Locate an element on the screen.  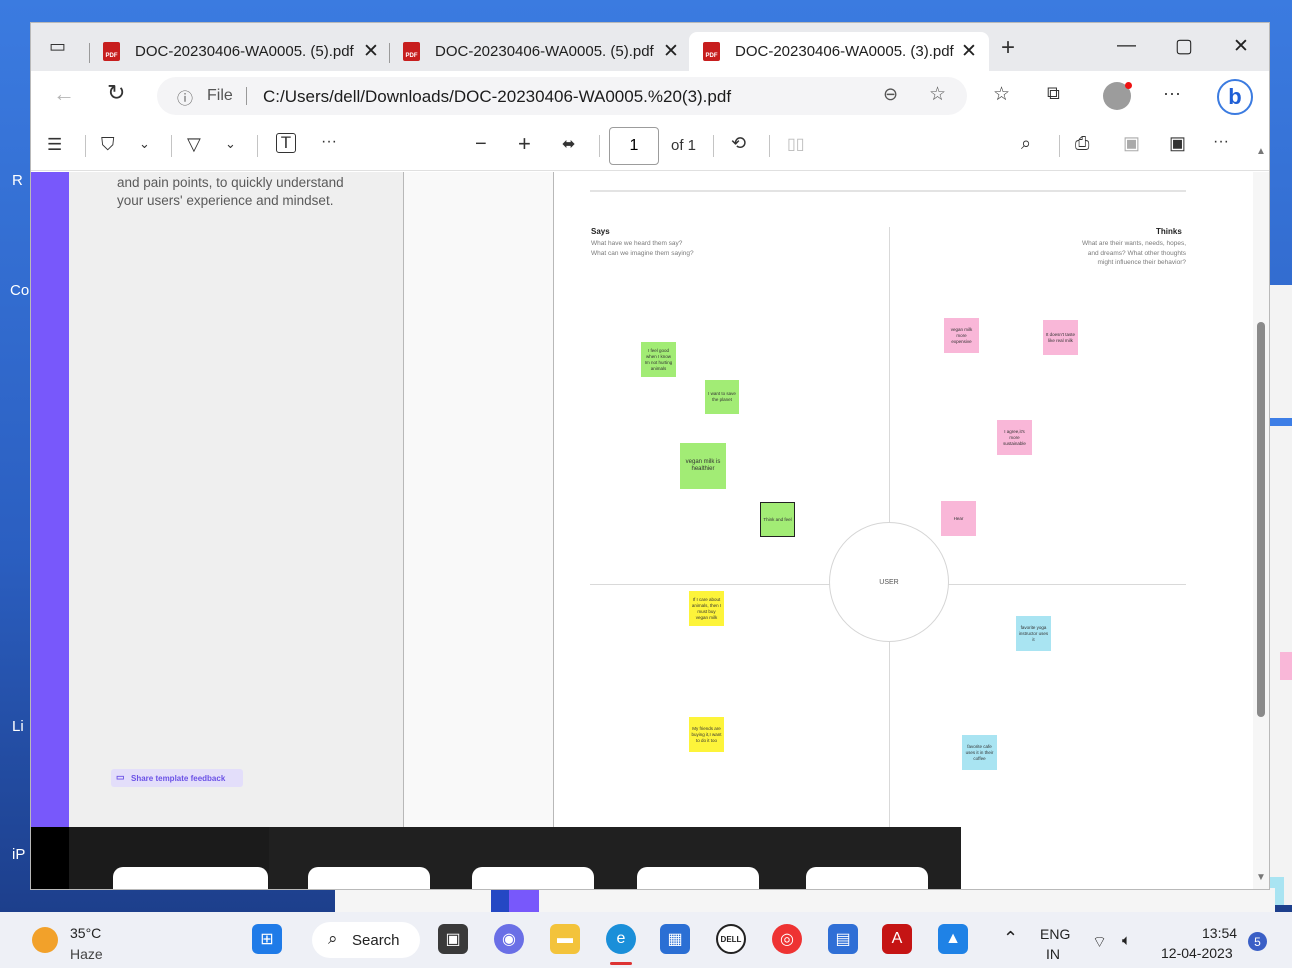
desktop-icon-label: iP is located at coordinates (18, 854).